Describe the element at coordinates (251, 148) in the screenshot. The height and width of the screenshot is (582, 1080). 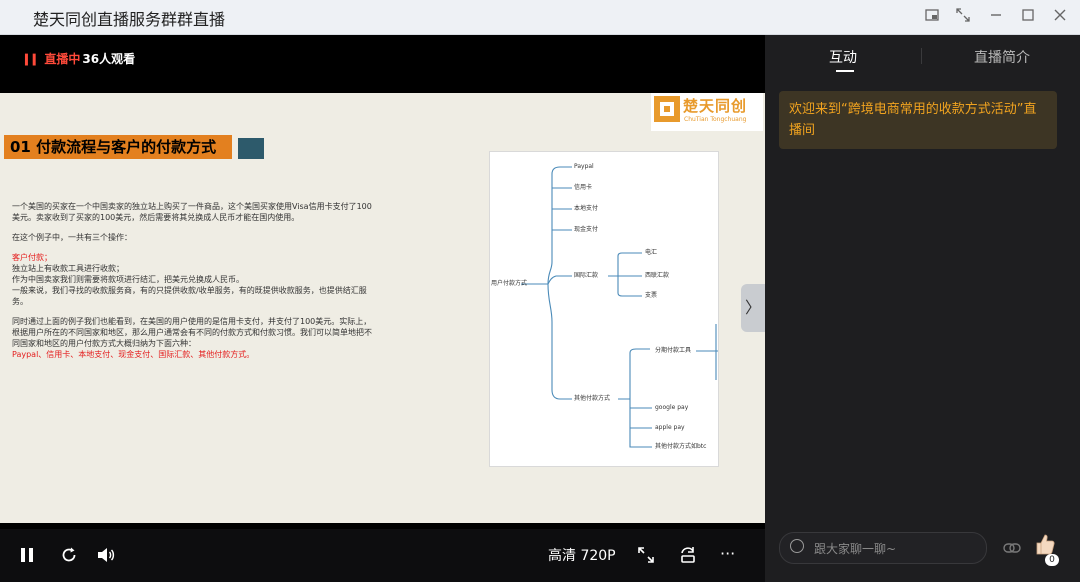
I see `title-accent-block` at that location.